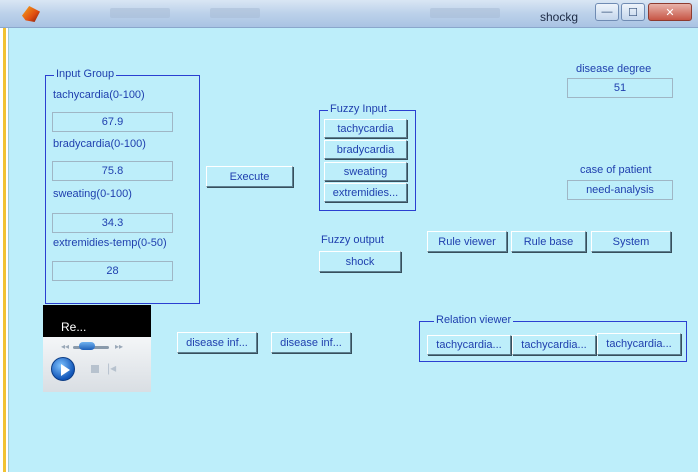  I want to click on forward-icon: ▸▸, so click(119, 346).